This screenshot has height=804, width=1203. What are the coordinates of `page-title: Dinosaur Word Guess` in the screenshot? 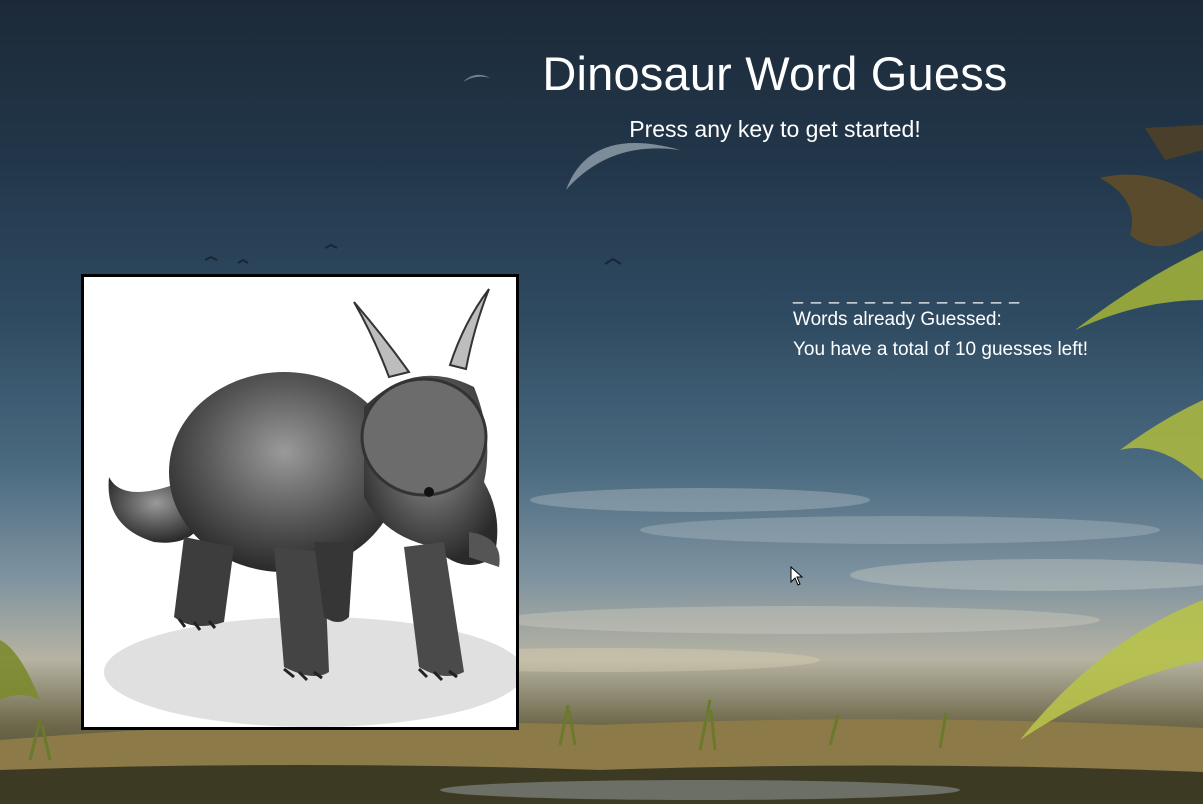 It's located at (775, 73).